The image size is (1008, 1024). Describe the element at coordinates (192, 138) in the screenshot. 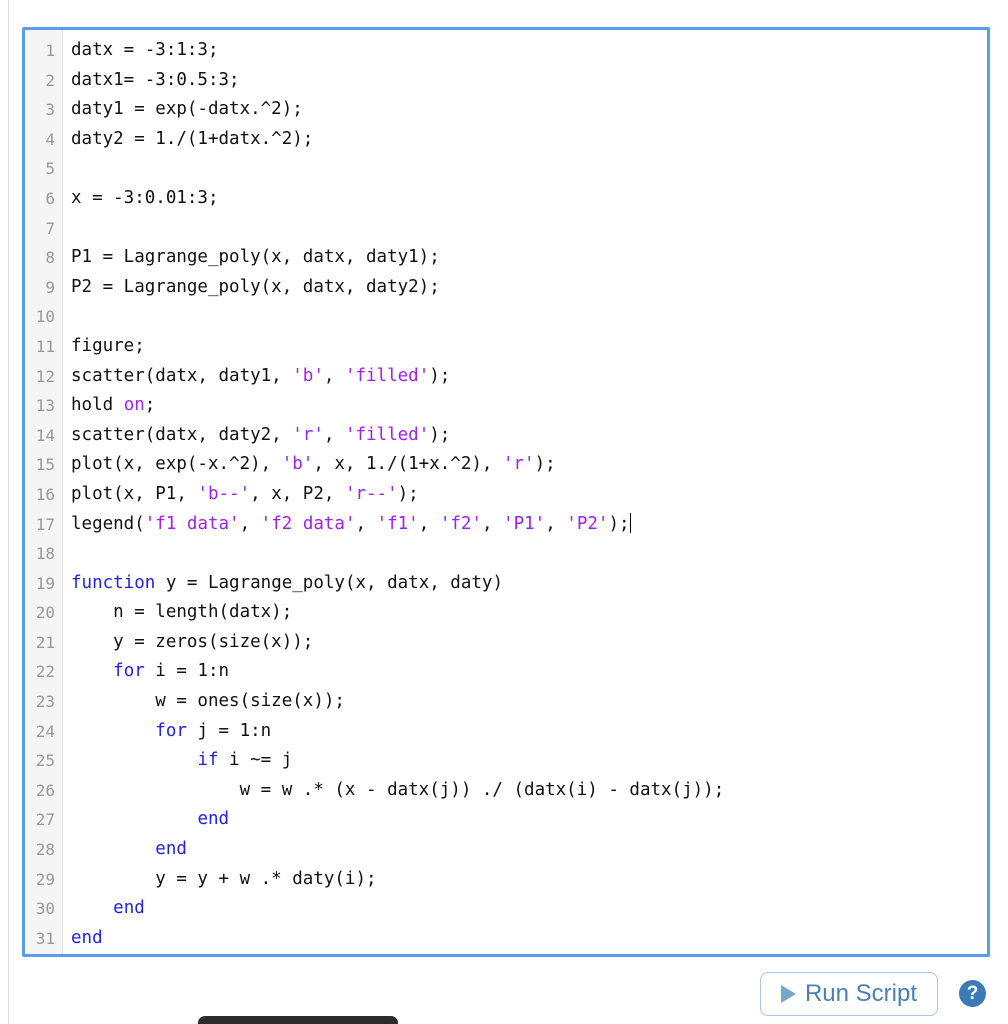

I see `code-token: daty2 = 1./(1+datx.^2);` at that location.